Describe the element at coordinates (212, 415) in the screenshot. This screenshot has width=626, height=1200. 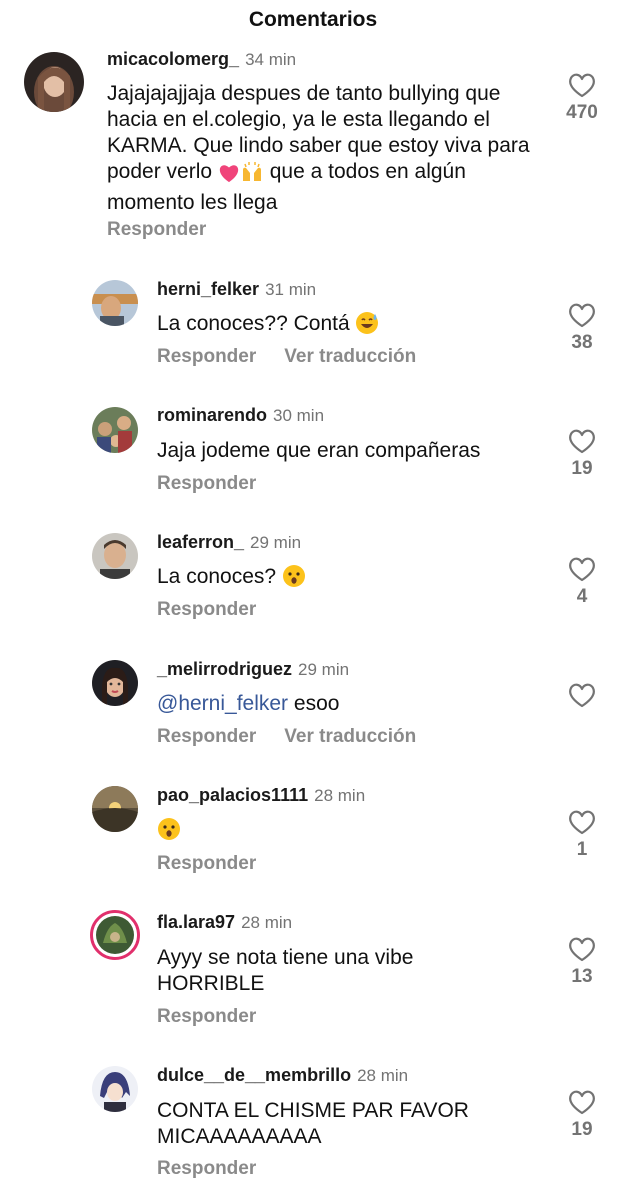
I see `comment-username: rominarendo` at that location.